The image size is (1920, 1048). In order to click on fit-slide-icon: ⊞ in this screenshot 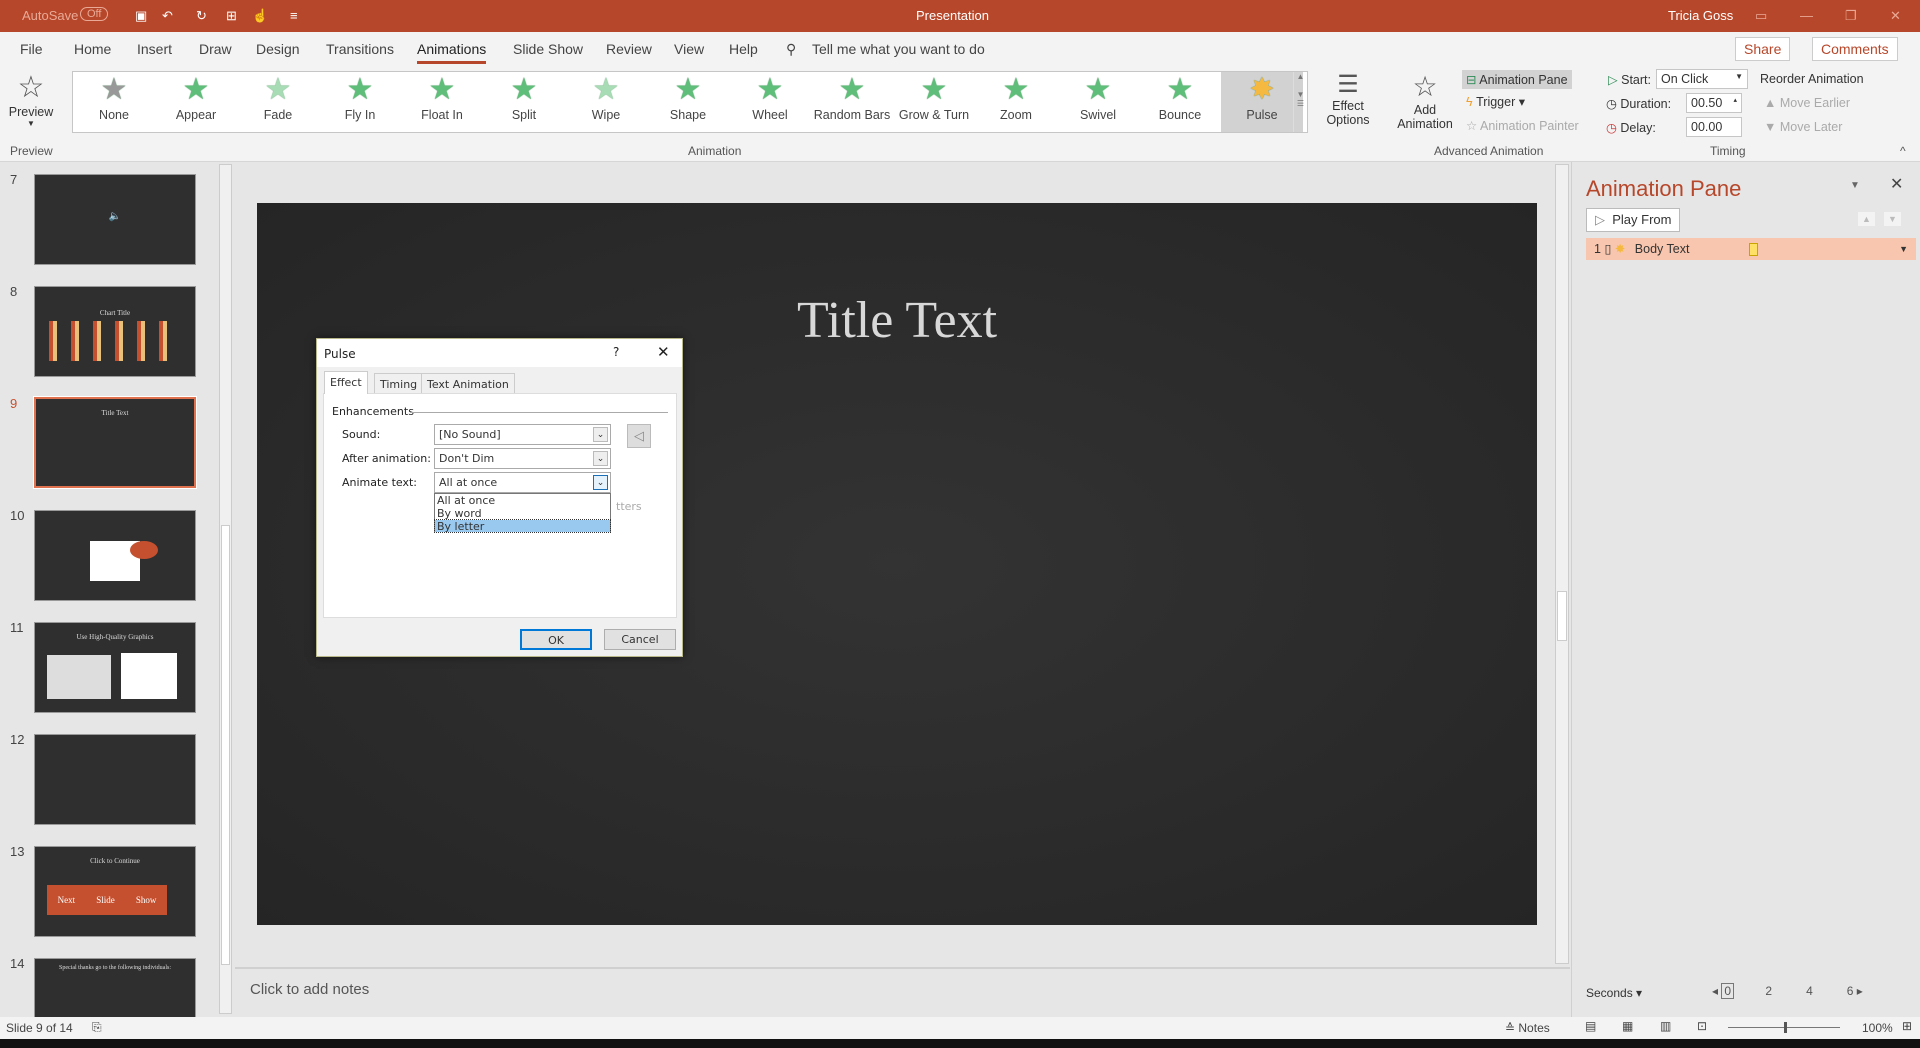, I will do `click(1907, 1026)`.